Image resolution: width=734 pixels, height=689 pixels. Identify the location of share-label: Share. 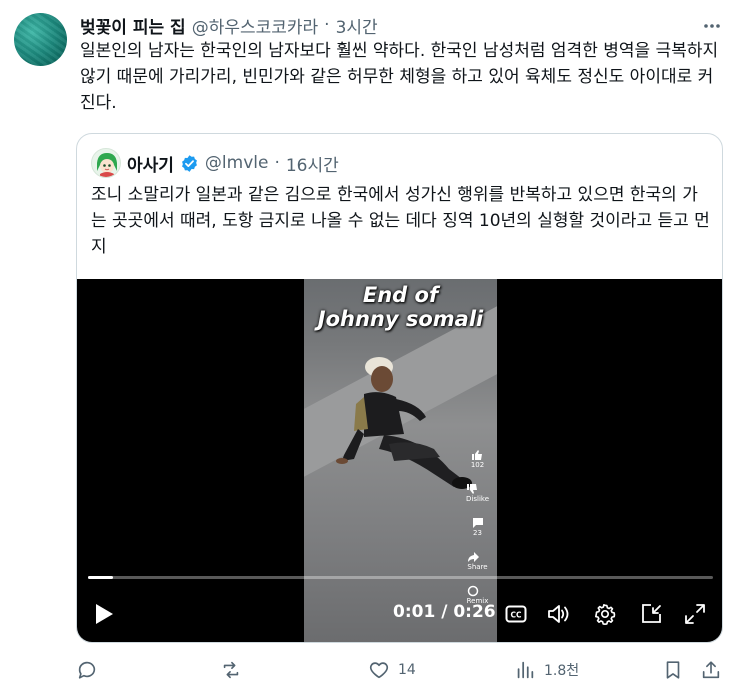
(477, 567).